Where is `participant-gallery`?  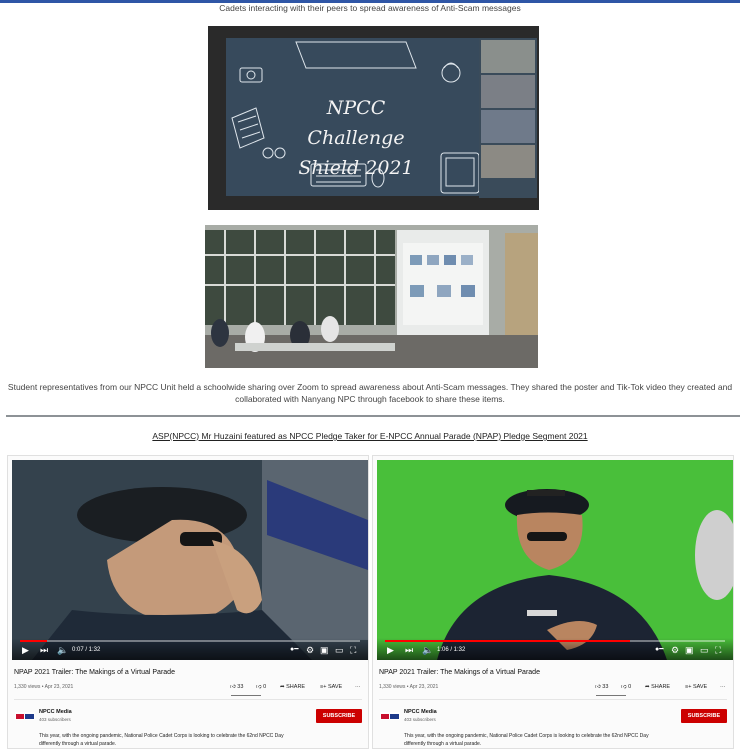
participant-gallery is located at coordinates (508, 118).